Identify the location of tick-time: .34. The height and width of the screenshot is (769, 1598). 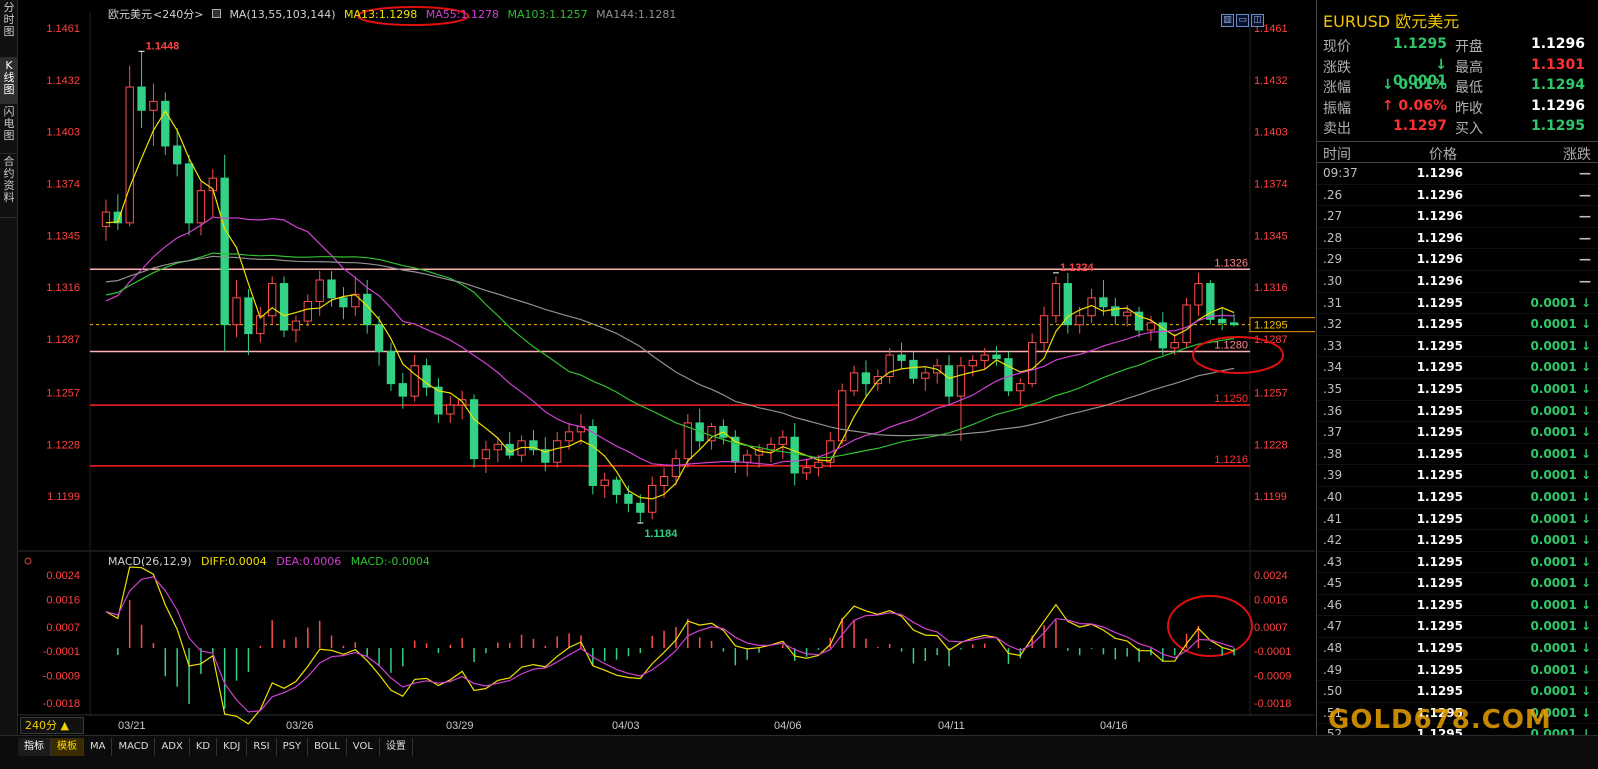
(1333, 367).